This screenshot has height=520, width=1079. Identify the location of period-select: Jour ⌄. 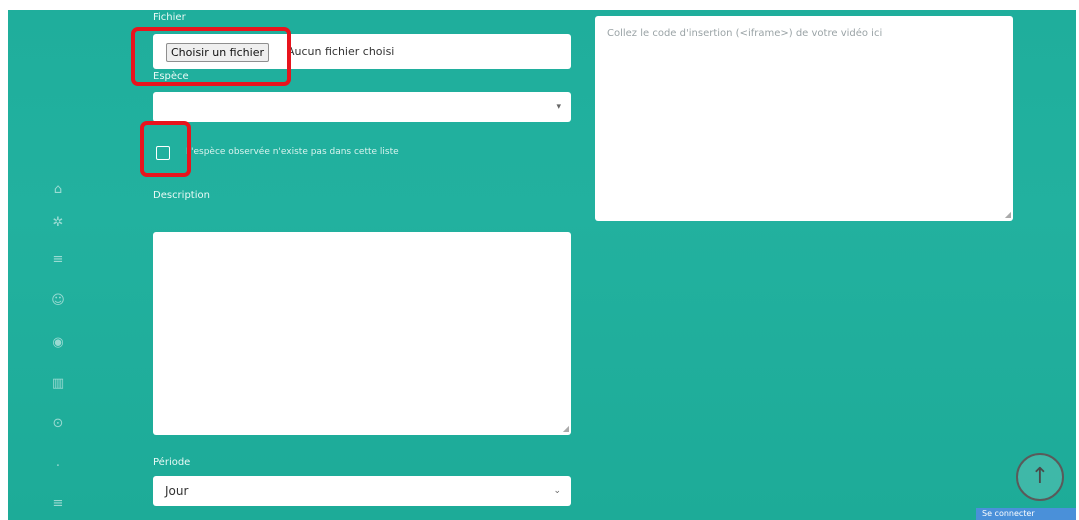
(362, 491).